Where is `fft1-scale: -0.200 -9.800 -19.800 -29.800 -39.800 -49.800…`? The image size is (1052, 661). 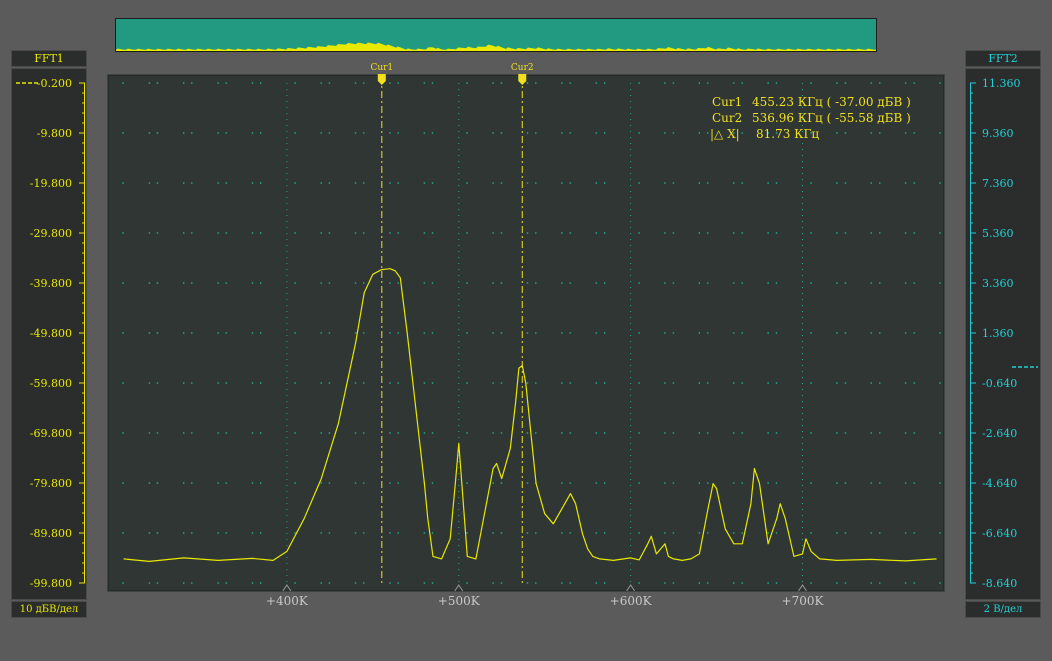 fft1-scale: -0.200 -9.800 -19.800 -29.800 -39.800 -49.800… is located at coordinates (49, 334).